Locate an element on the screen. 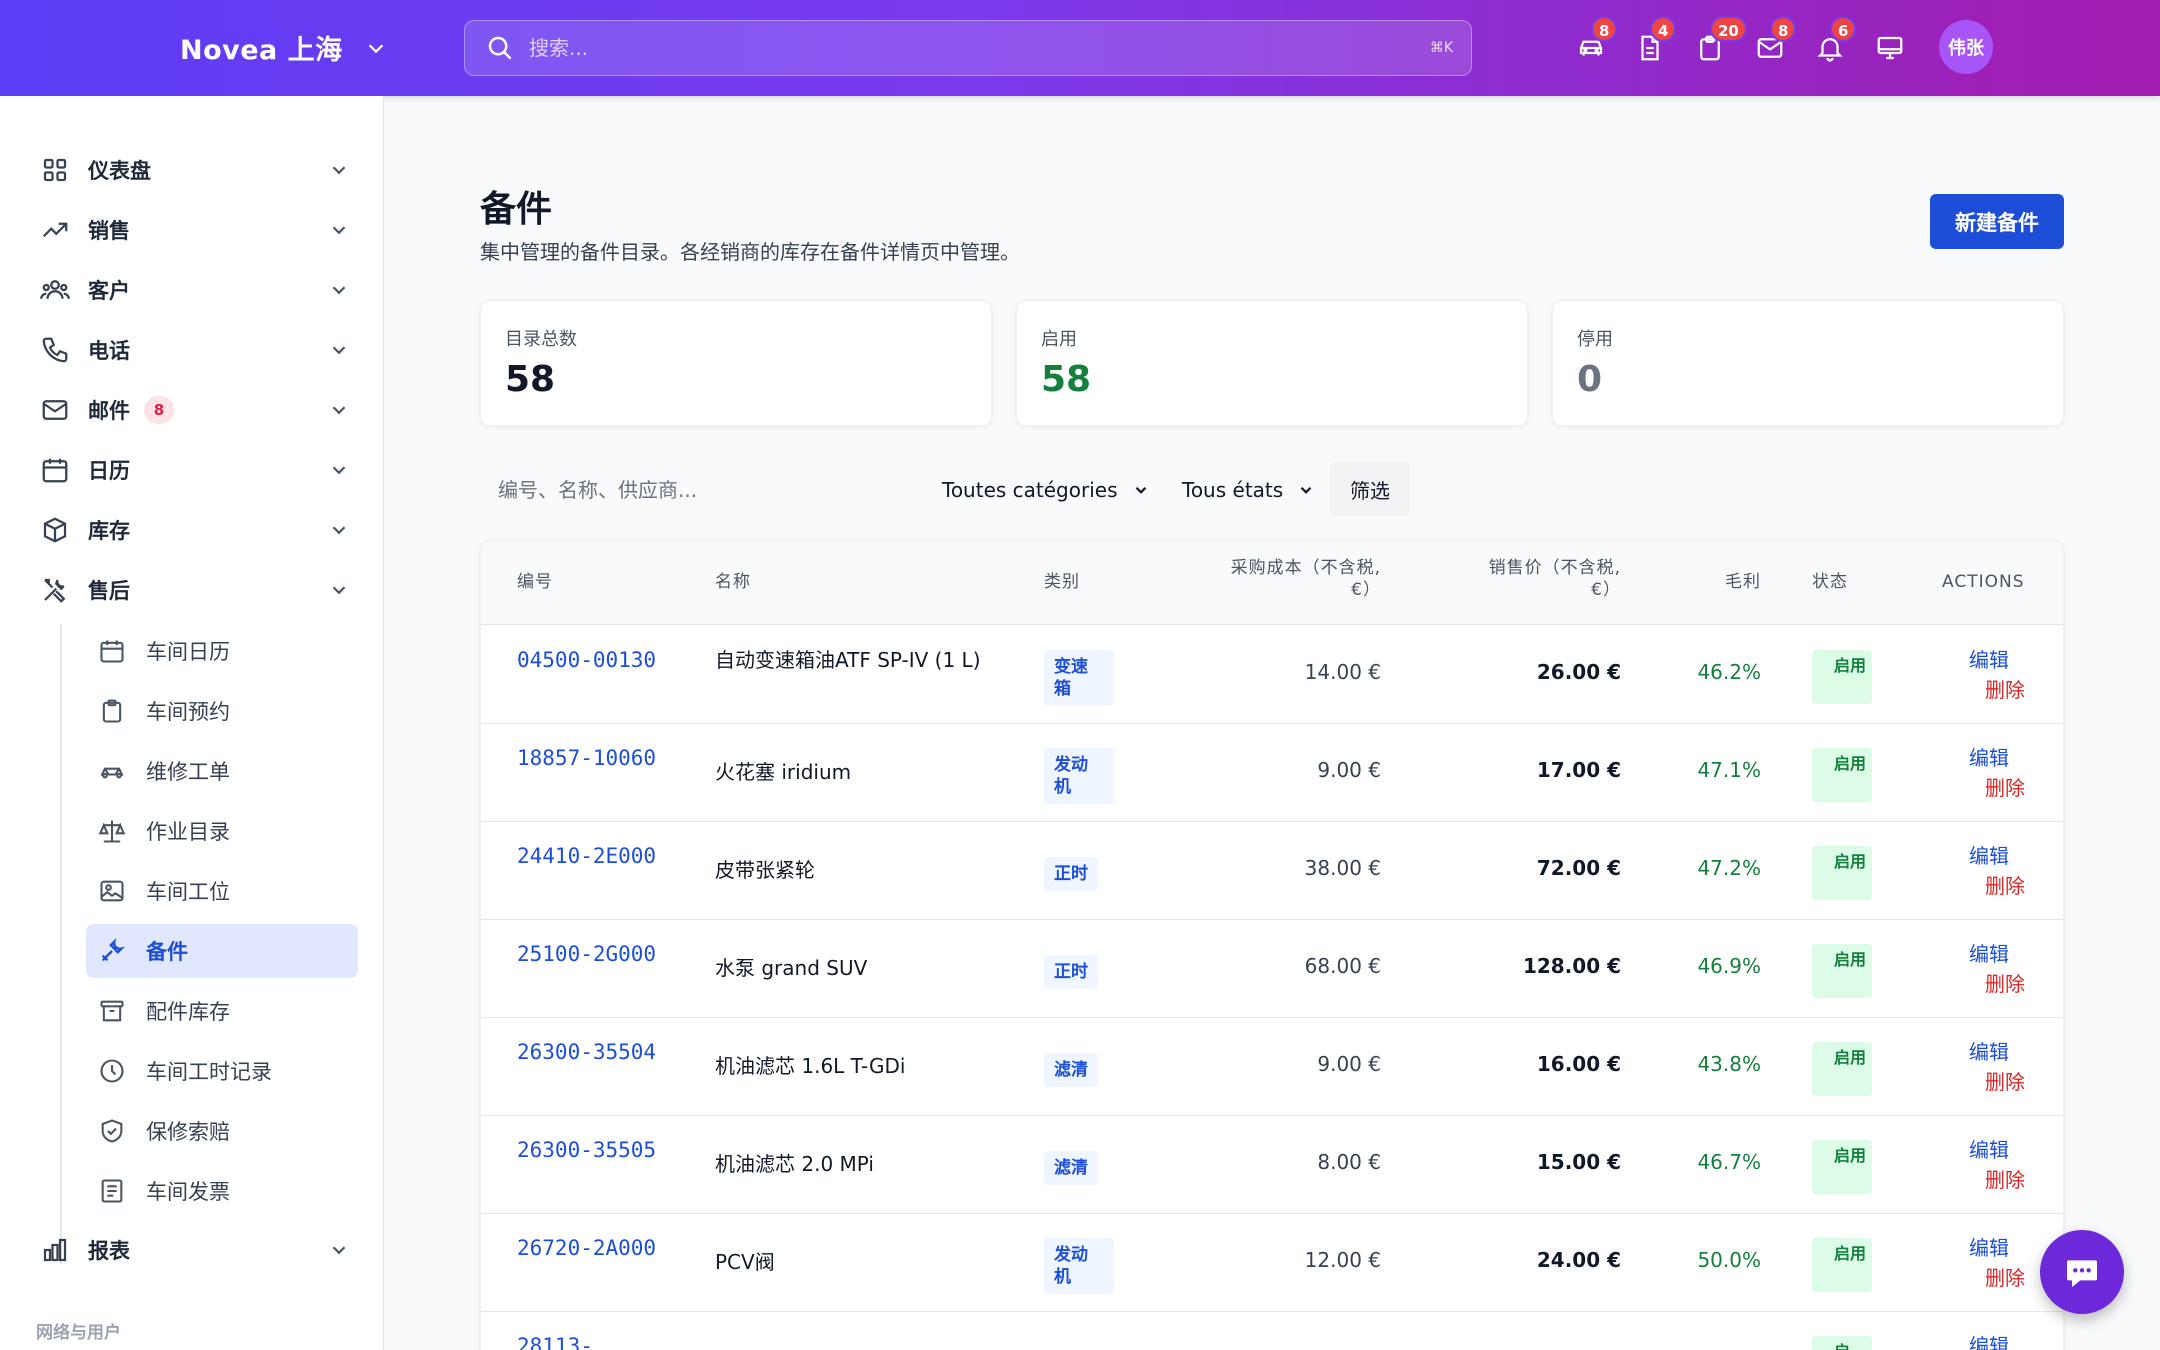 Image resolution: width=2160 pixels, height=1350 pixels. vehicles-button: 8 is located at coordinates (1595, 41).